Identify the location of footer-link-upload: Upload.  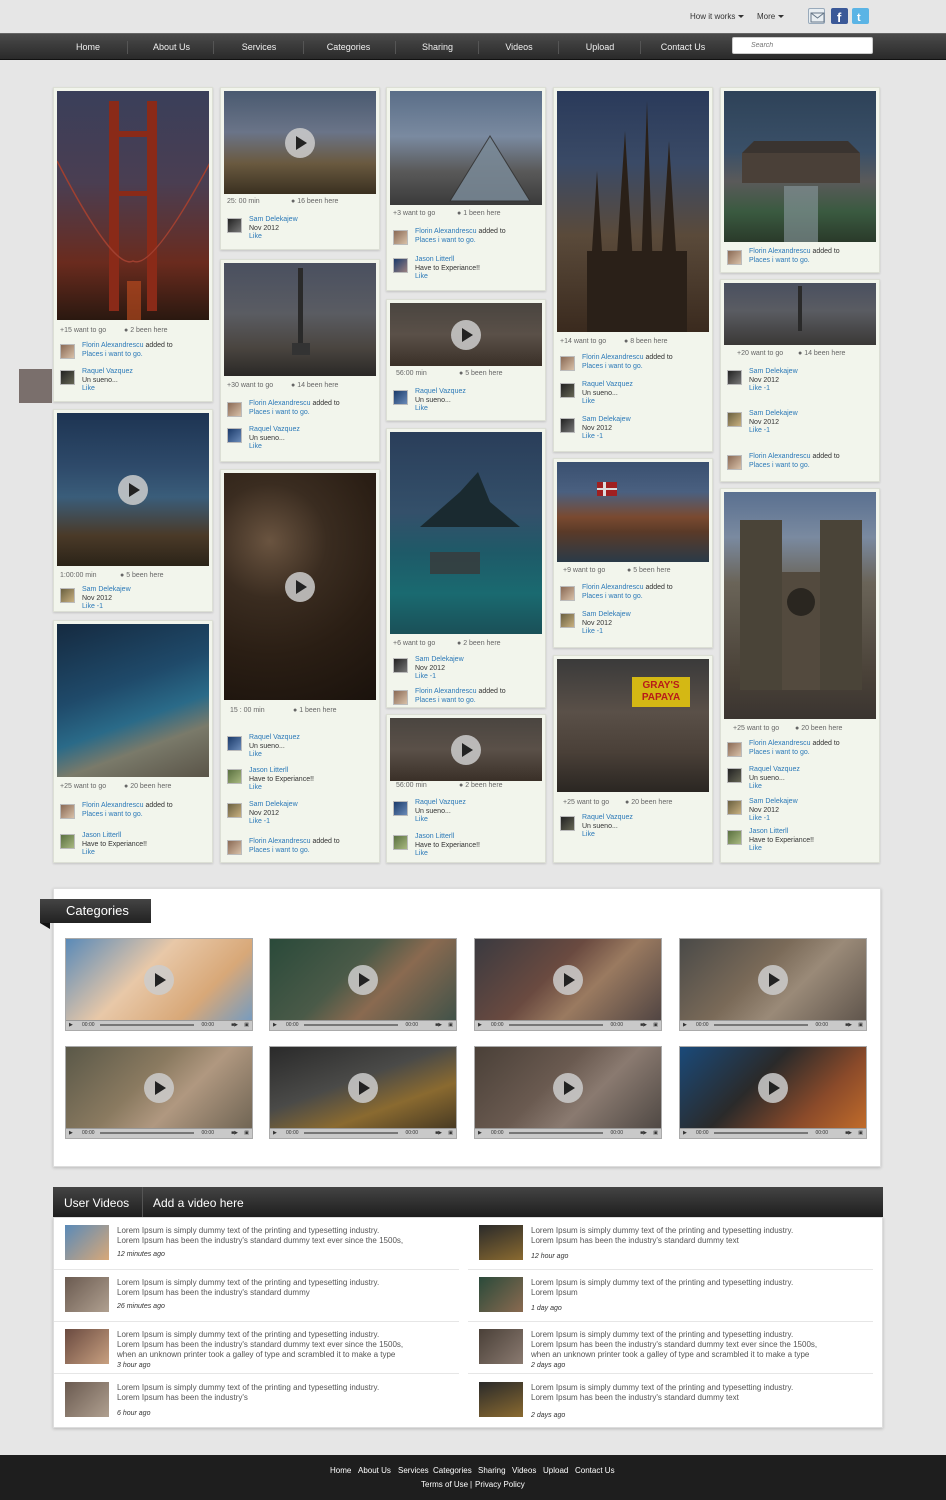
(555, 1470).